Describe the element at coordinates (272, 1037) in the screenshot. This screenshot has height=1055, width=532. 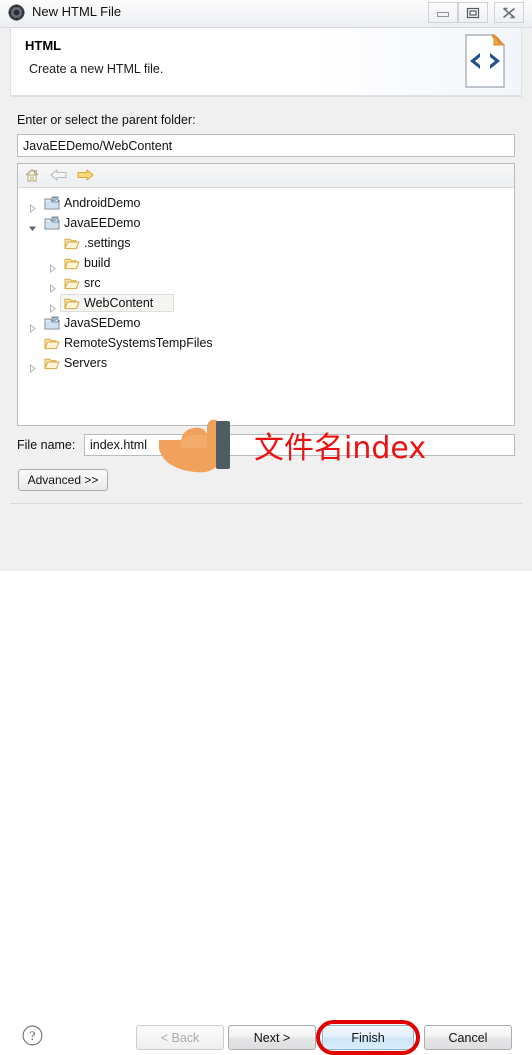
I see `next-button: Next >` at that location.